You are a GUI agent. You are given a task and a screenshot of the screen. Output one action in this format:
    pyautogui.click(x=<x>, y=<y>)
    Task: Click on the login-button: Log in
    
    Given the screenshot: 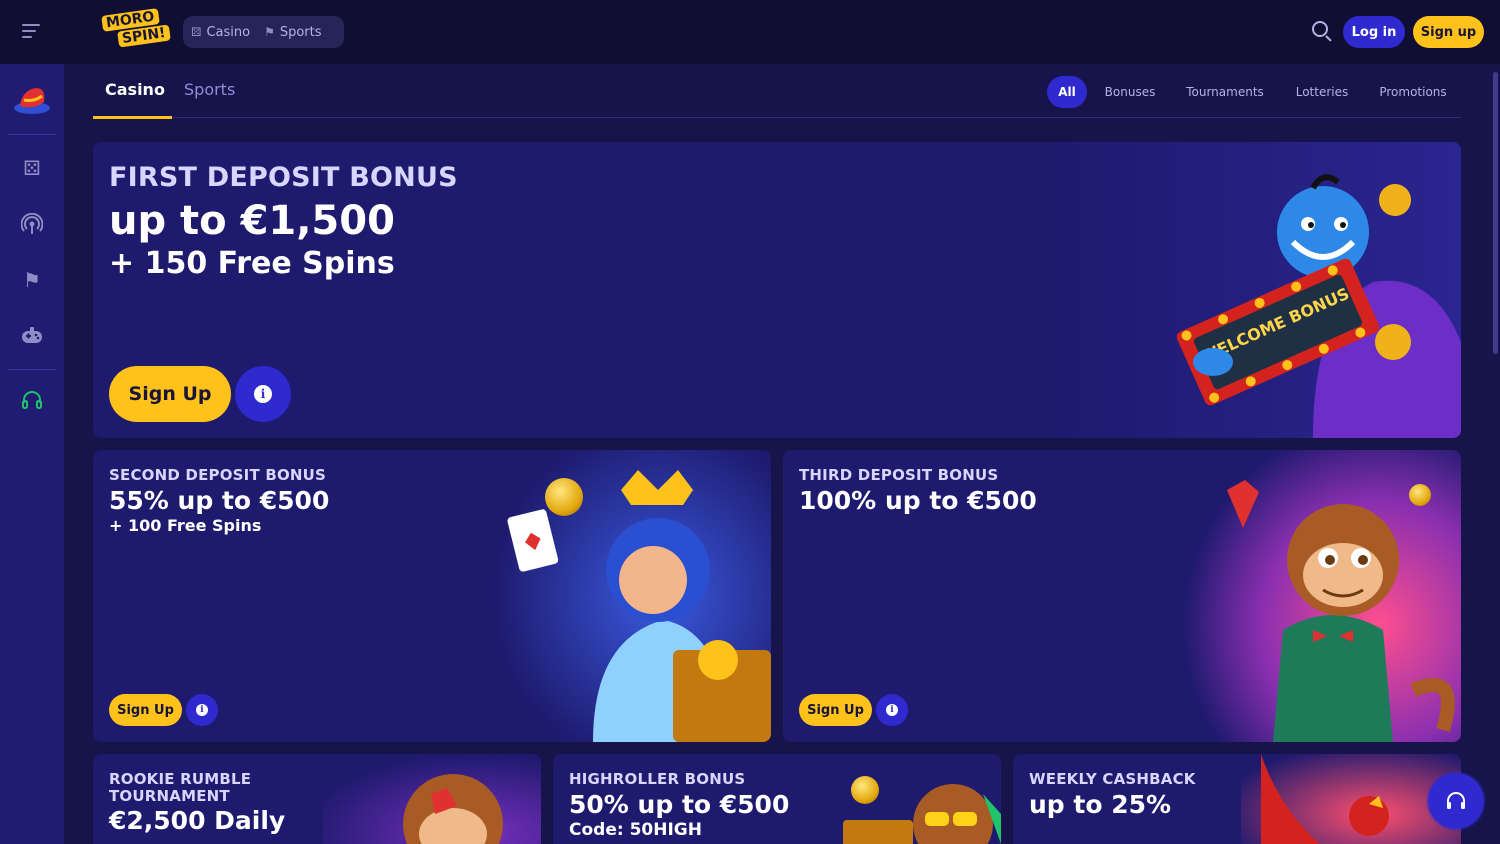 What is the action you would take?
    pyautogui.click(x=1374, y=32)
    